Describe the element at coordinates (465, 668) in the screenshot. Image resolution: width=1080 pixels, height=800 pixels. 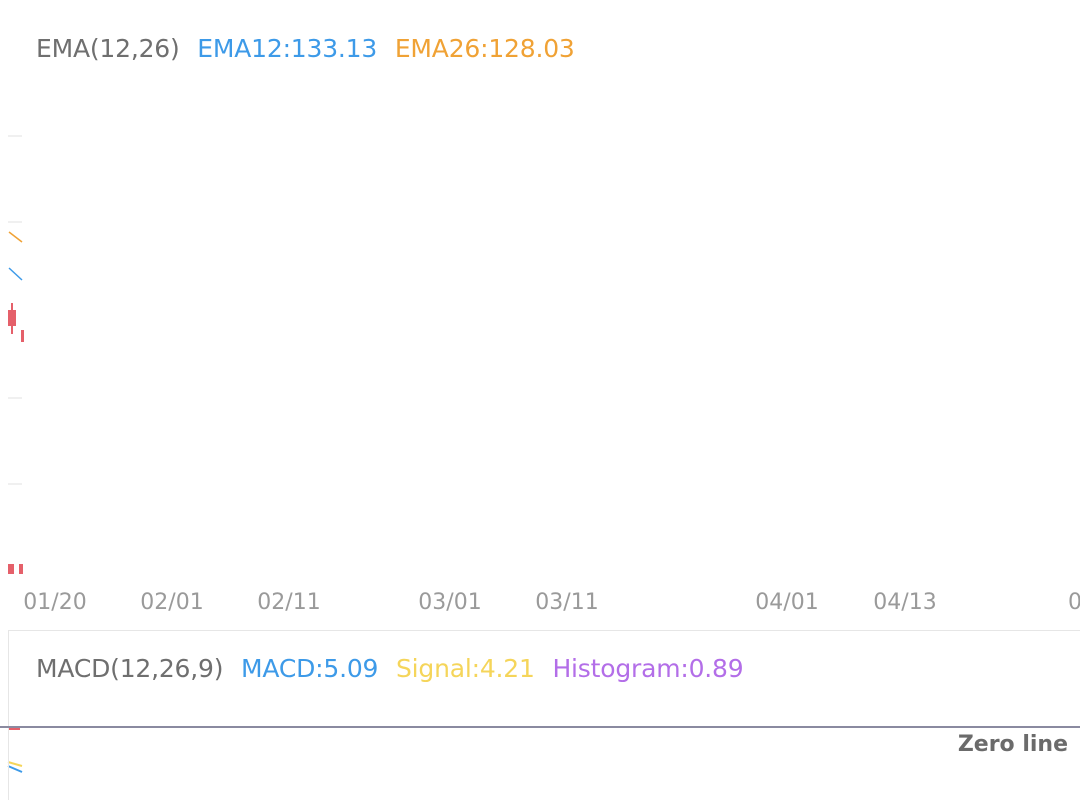
I see `signal-value-legend: Signal:4.21` at that location.